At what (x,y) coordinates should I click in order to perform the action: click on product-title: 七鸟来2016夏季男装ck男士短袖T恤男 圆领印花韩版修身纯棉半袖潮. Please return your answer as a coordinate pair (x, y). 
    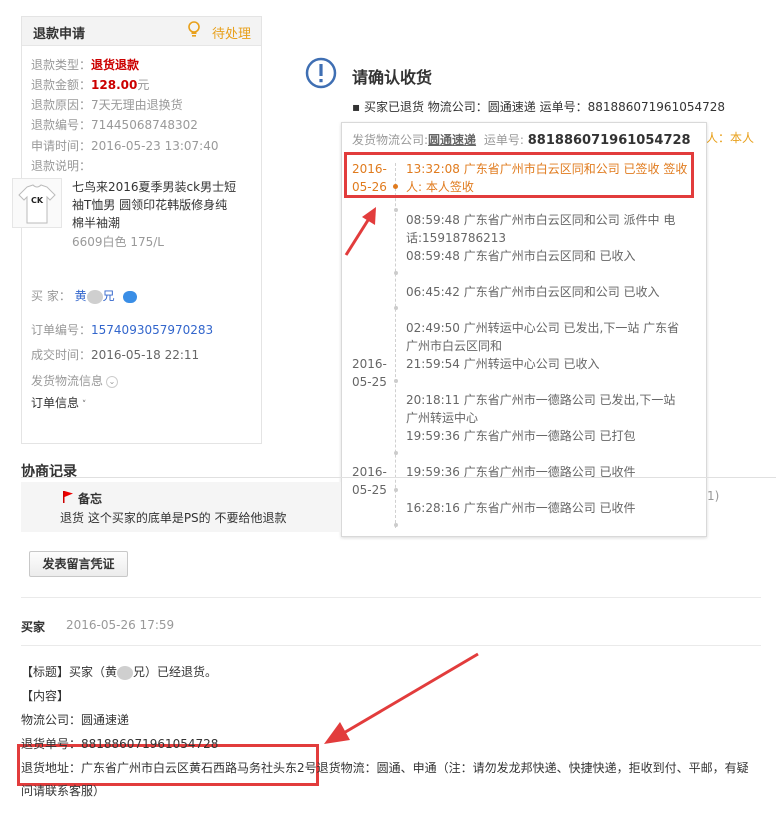
    Looking at the image, I should click on (154, 205).